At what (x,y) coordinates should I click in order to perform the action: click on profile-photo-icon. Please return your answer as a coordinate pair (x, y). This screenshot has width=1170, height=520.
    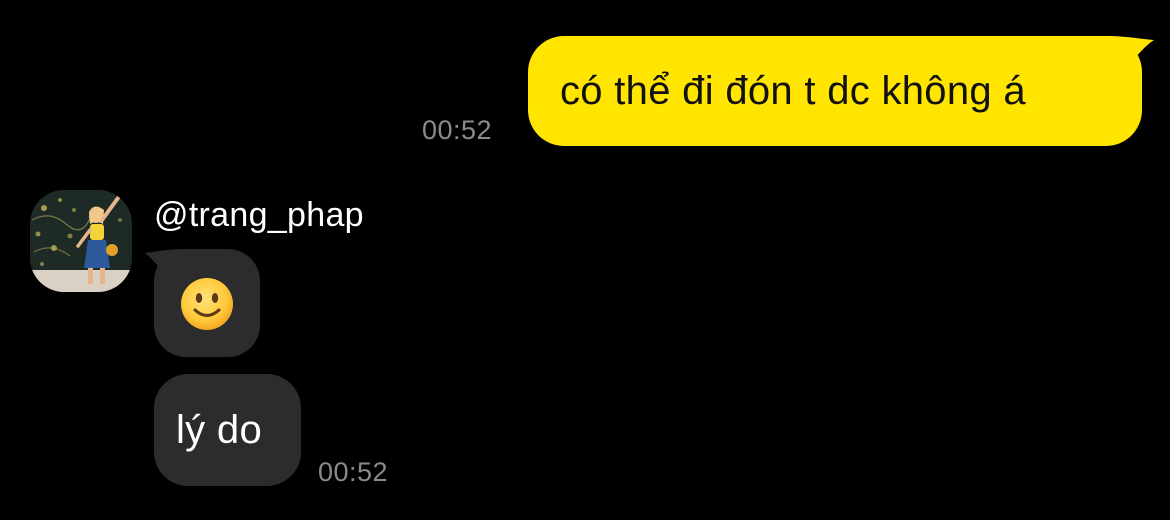
    Looking at the image, I should click on (81, 241).